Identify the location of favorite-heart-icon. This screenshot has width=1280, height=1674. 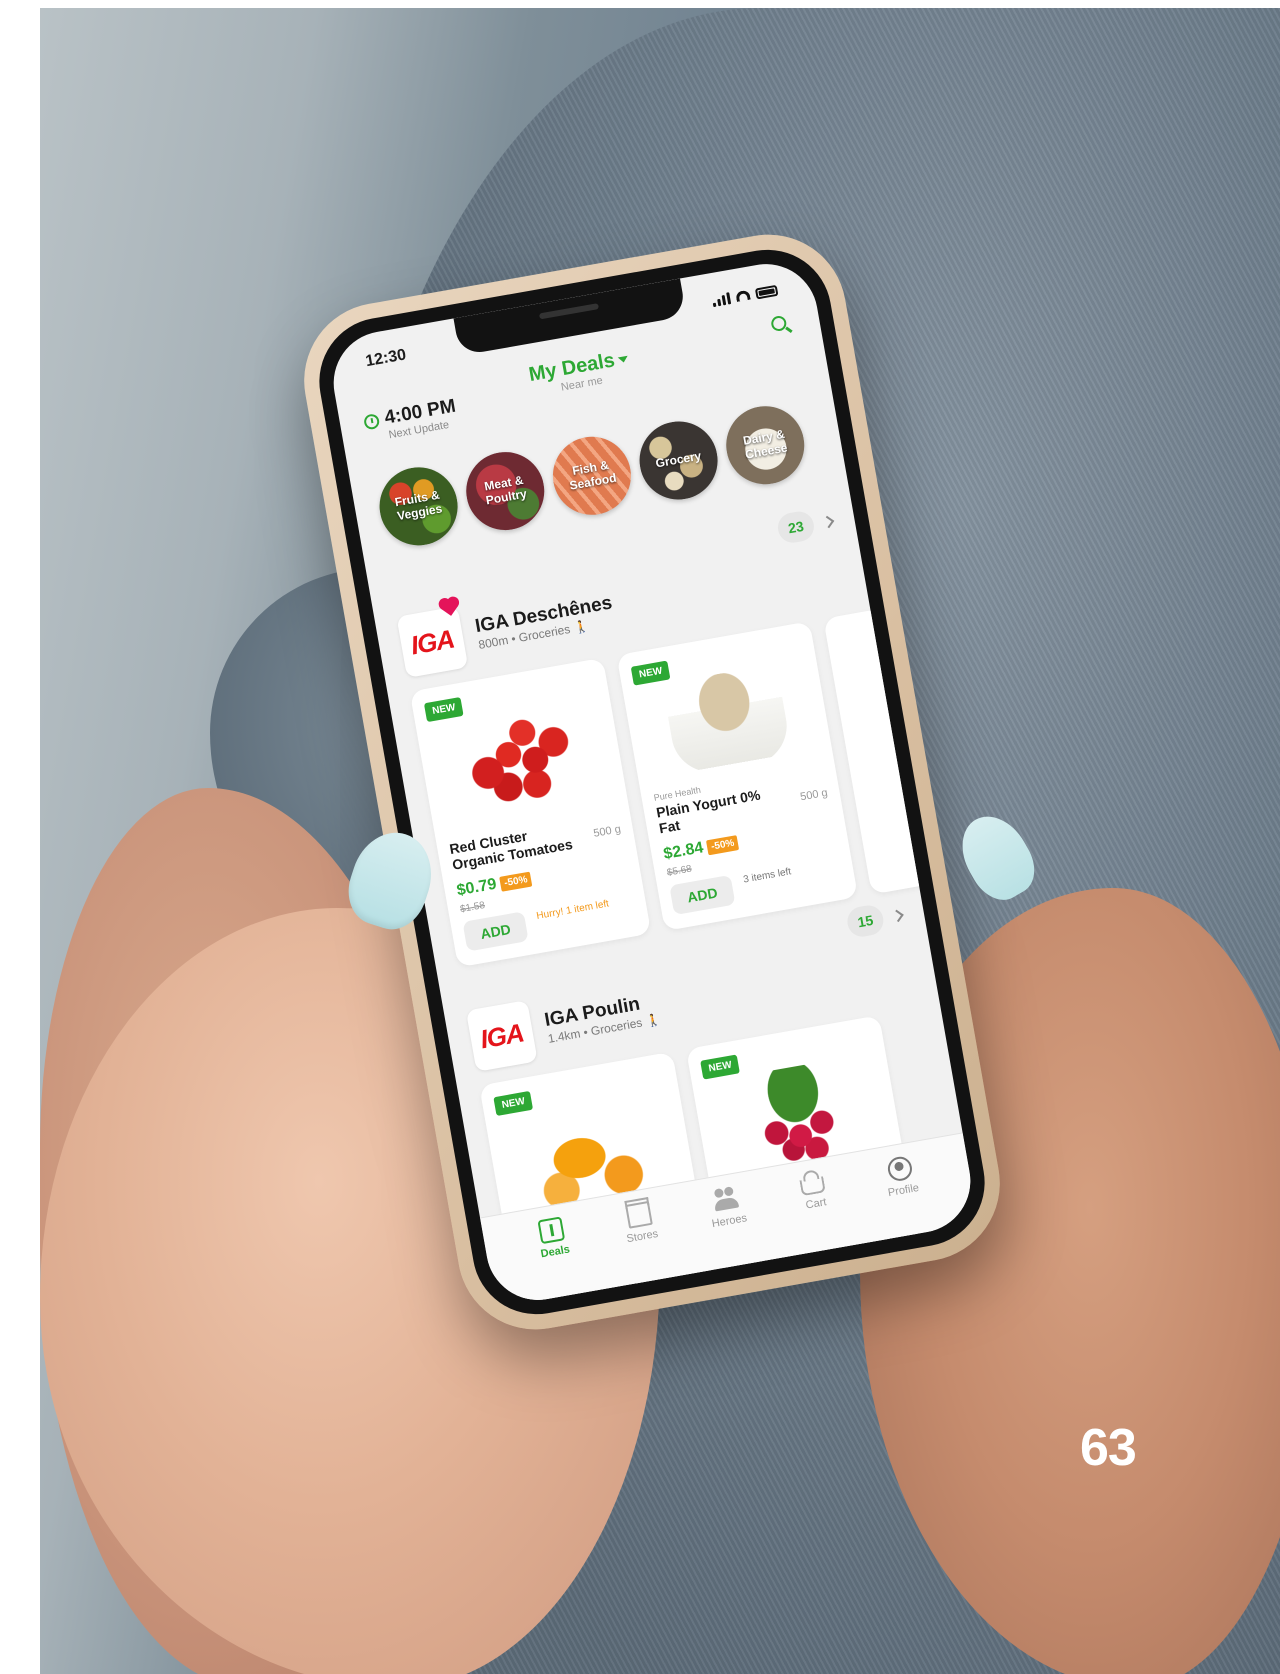
(449, 607).